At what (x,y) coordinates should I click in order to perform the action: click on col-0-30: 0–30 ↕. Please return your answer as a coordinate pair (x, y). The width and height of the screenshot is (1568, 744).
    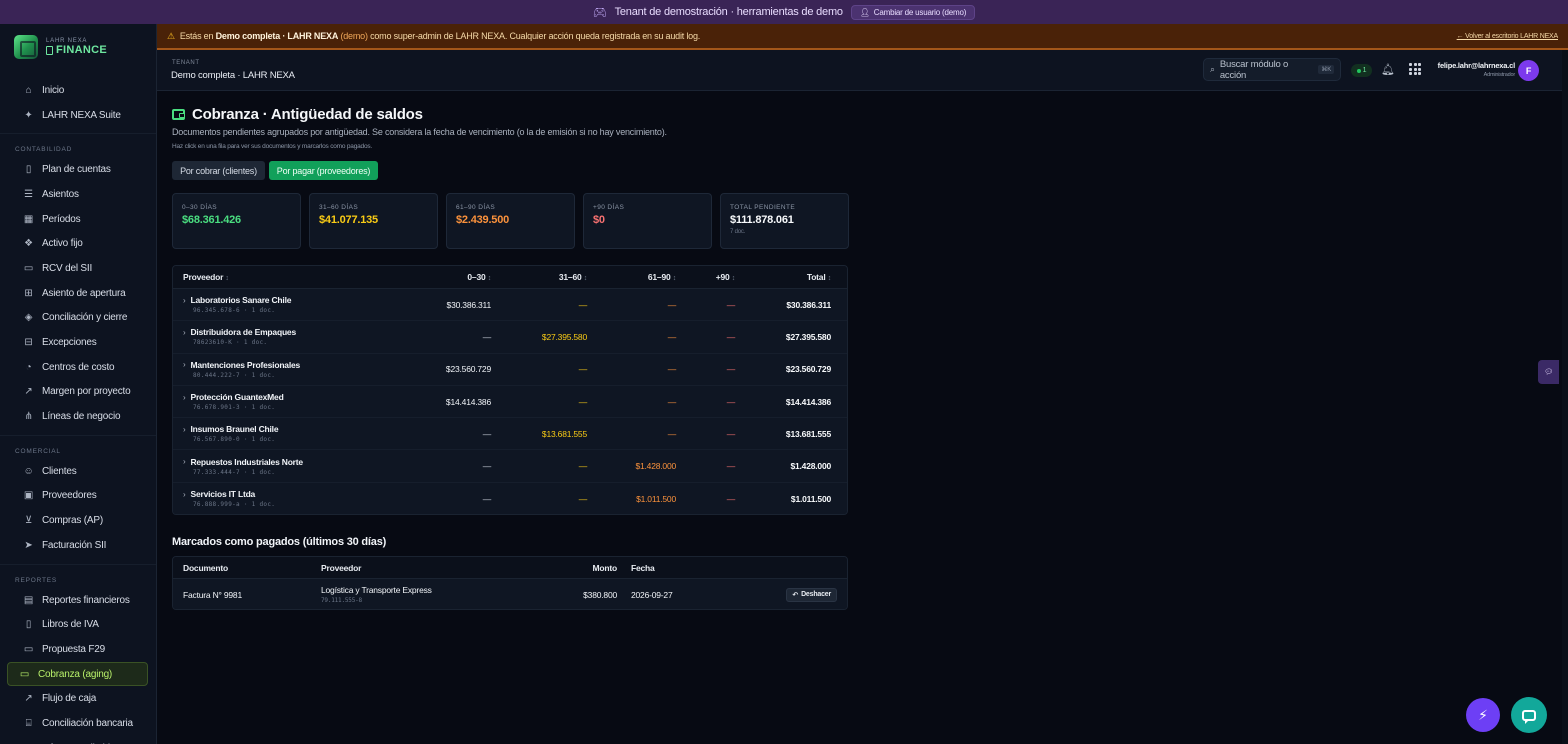
    Looking at the image, I should click on (443, 277).